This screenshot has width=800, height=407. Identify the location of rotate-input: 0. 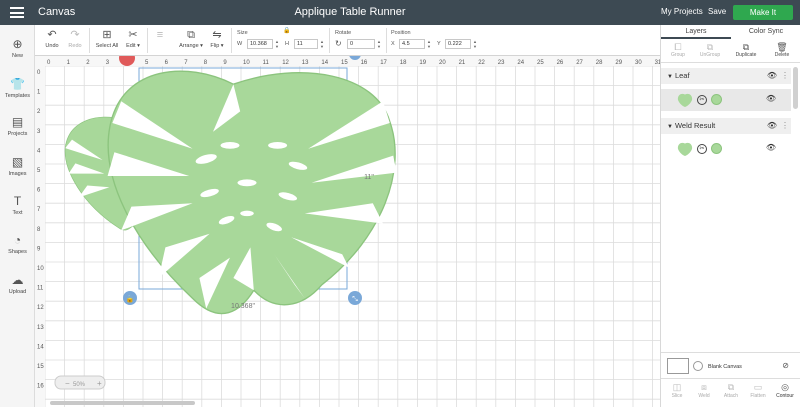
(361, 44).